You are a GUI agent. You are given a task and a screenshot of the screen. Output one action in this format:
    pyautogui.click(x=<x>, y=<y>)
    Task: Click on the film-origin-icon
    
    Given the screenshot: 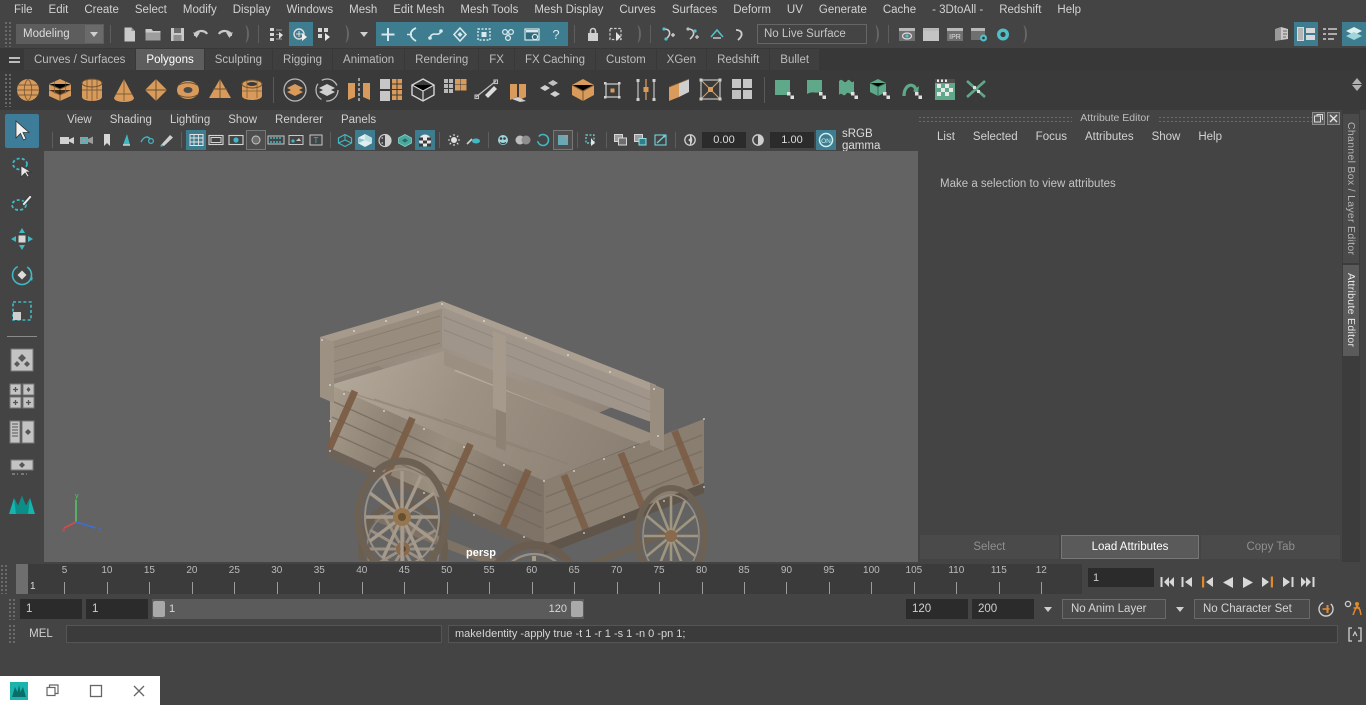 What is the action you would take?
    pyautogui.click(x=276, y=140)
    